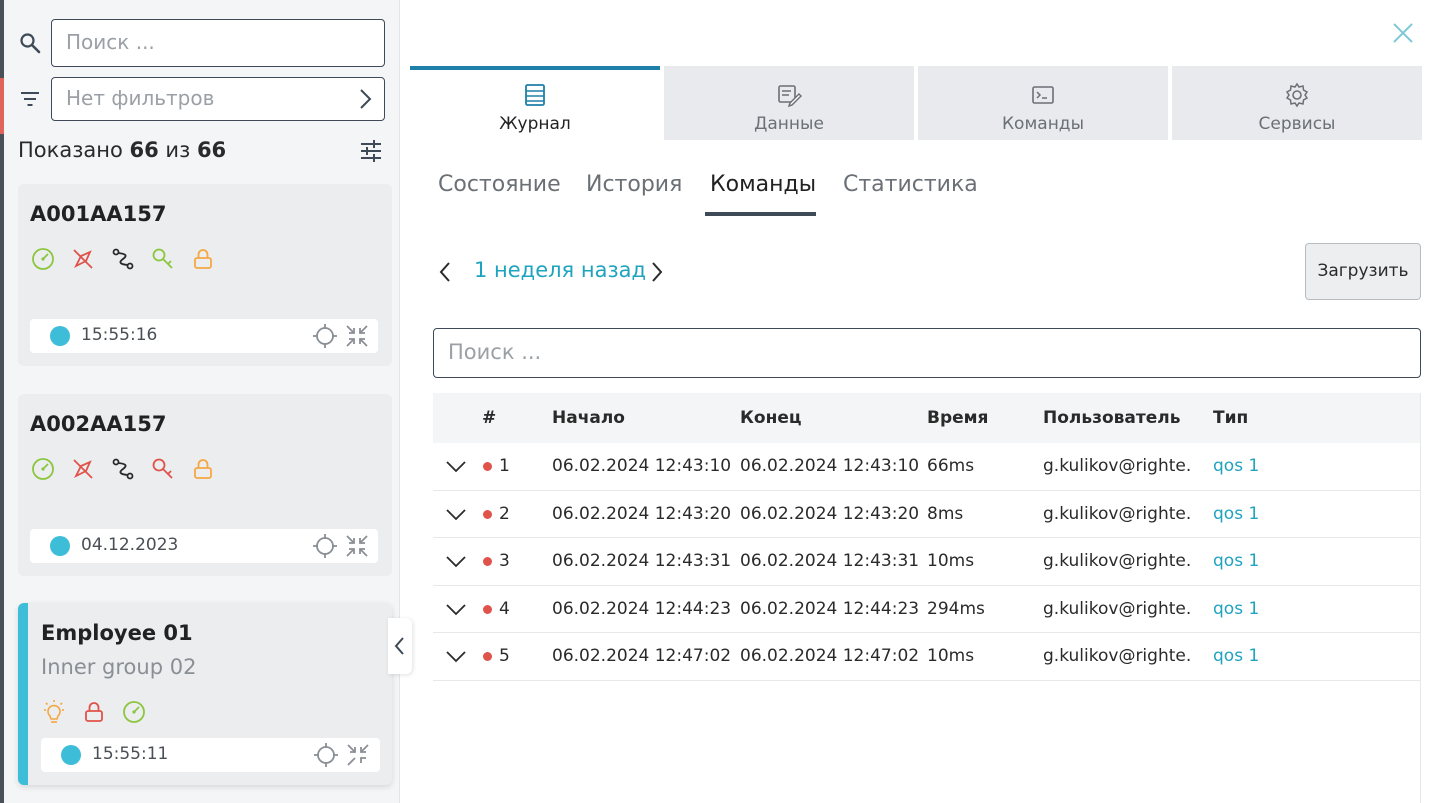  Describe the element at coordinates (445, 274) in the screenshot. I see `chevron-left-icon` at that location.